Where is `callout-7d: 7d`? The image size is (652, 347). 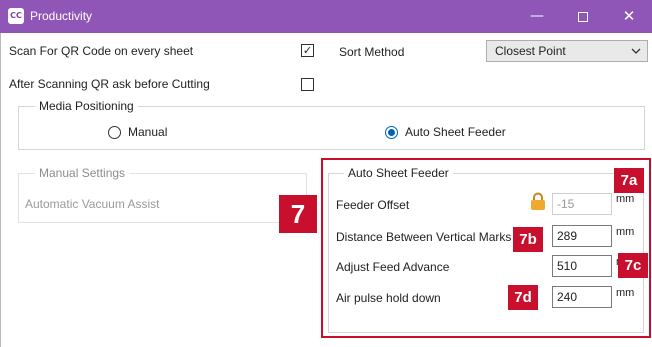
callout-7d: 7d is located at coordinates (523, 297).